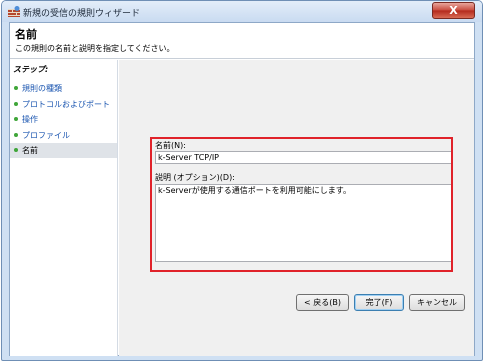 The height and width of the screenshot is (363, 484). I want to click on title-bar: 新規の受信の規則ウィザード X, so click(242, 11).